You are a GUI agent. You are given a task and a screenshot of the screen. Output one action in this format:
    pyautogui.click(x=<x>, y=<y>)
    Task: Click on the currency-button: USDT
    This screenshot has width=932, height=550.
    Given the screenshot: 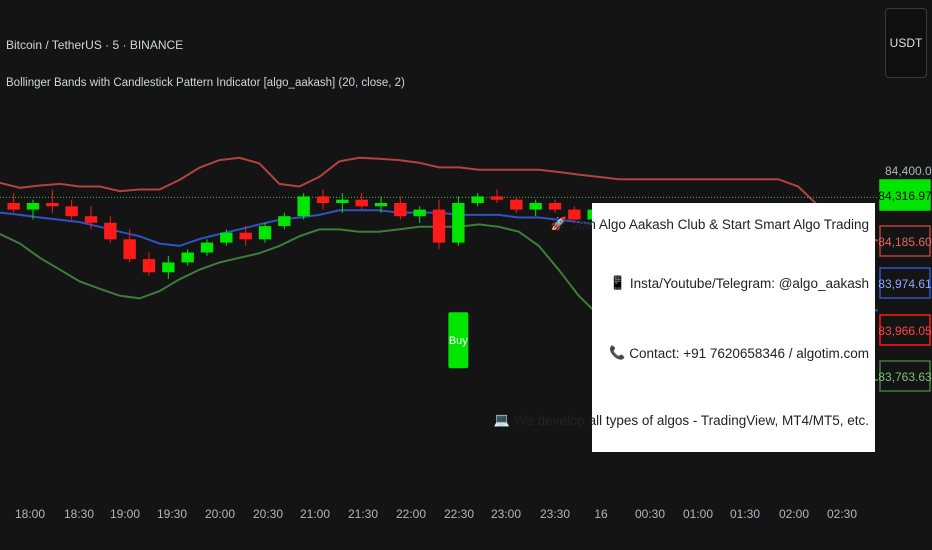 What is the action you would take?
    pyautogui.click(x=906, y=43)
    